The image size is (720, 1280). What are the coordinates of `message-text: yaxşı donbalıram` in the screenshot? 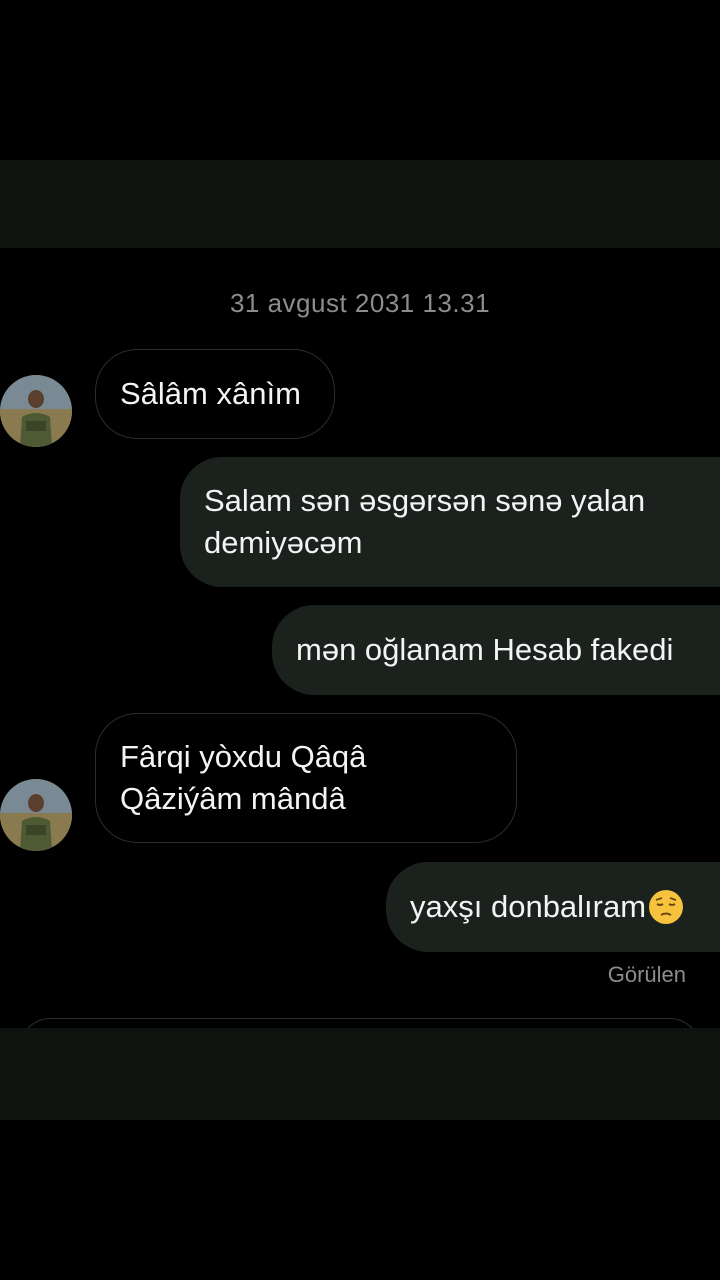 It's located at (528, 906).